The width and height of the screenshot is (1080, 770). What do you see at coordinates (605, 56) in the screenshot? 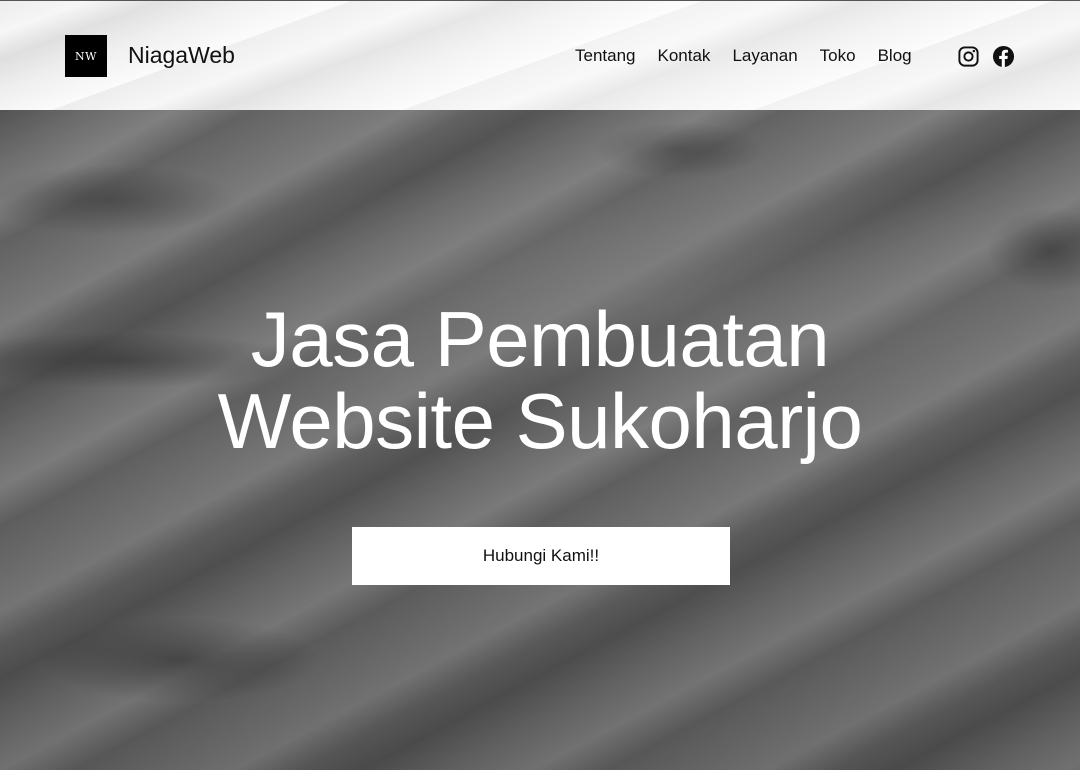
I see `nav-item-tentang: Tentang` at bounding box center [605, 56].